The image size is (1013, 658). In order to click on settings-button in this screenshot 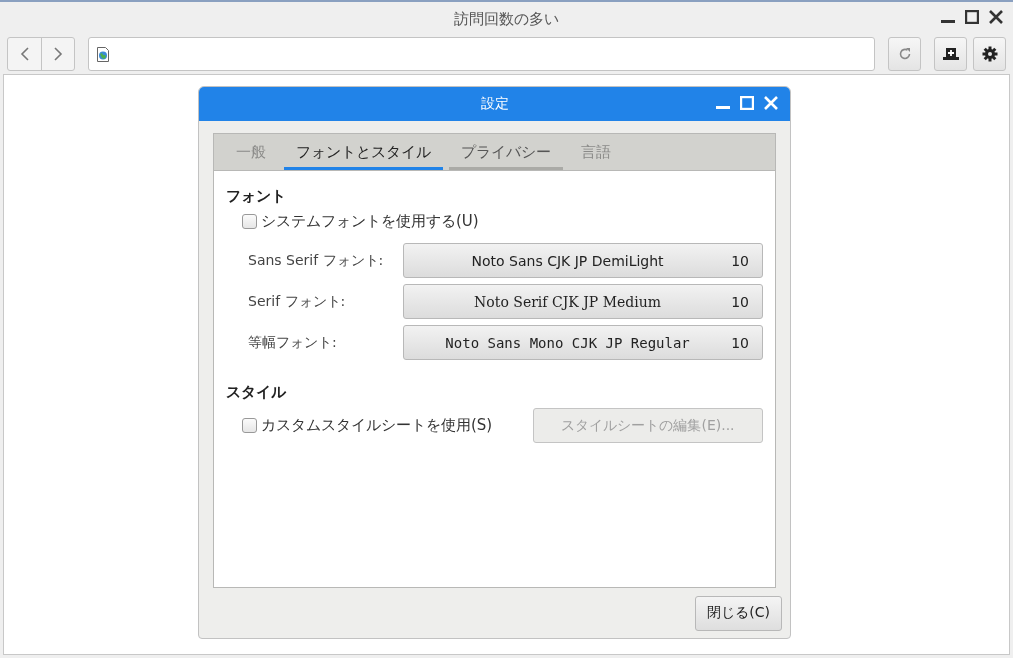, I will do `click(989, 54)`.